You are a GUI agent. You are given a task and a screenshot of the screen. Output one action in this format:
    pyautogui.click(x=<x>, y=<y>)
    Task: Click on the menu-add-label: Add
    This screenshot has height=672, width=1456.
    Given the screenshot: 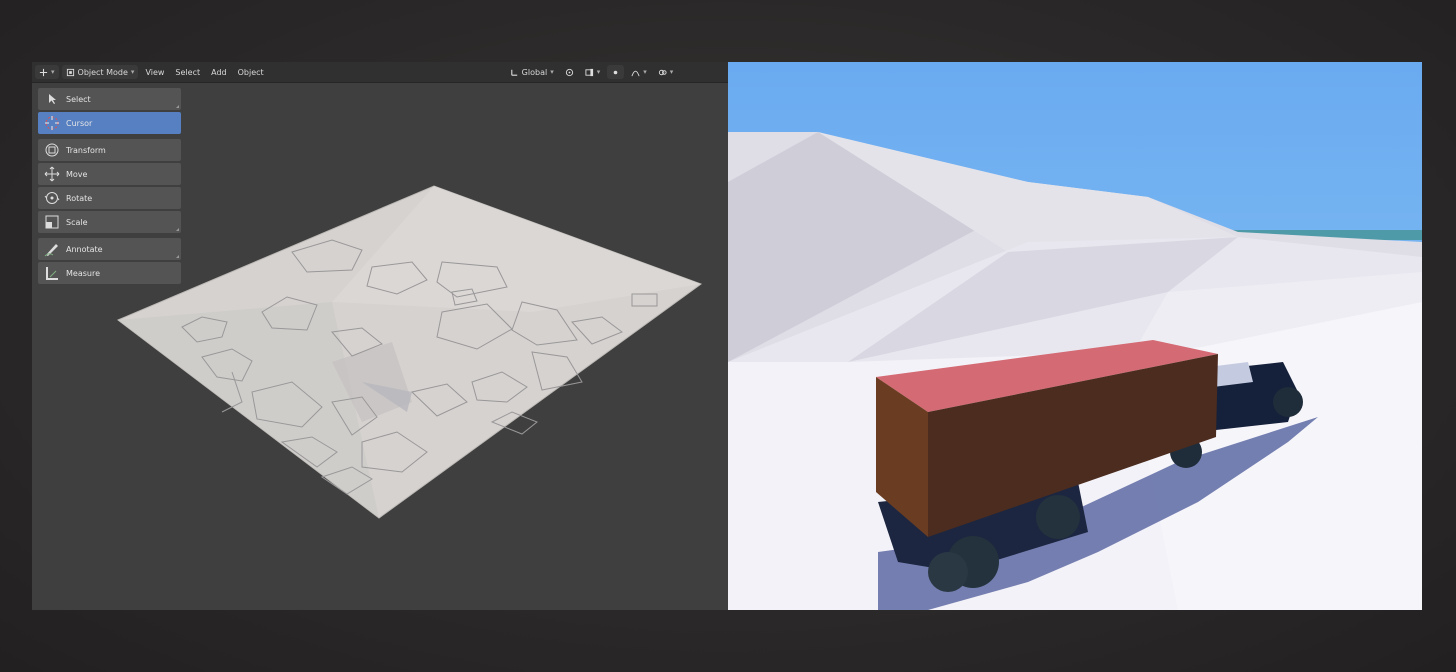 What is the action you would take?
    pyautogui.click(x=219, y=72)
    